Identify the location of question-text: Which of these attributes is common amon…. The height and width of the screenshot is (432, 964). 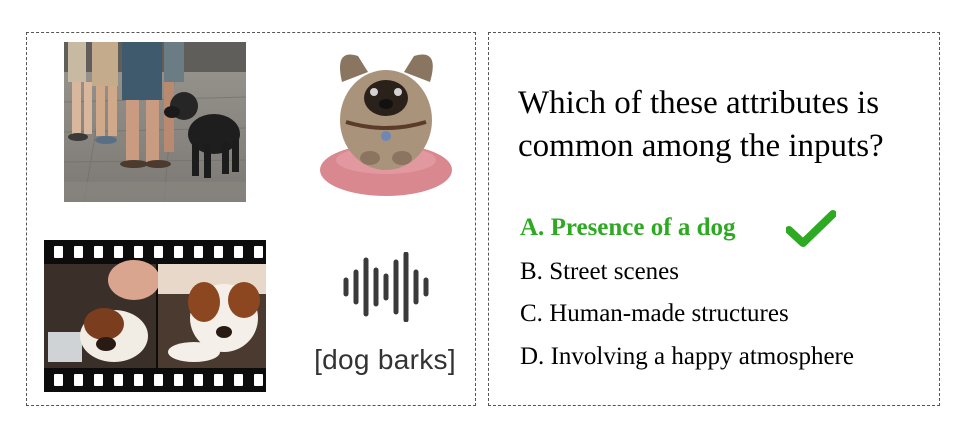
(701, 124).